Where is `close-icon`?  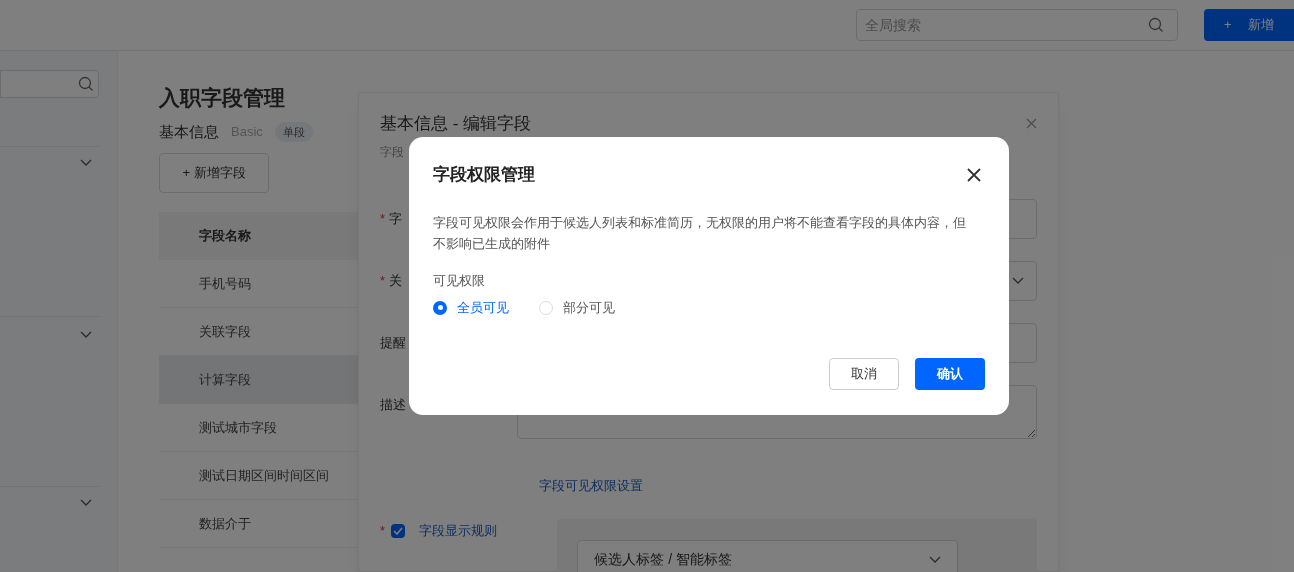
close-icon is located at coordinates (974, 174).